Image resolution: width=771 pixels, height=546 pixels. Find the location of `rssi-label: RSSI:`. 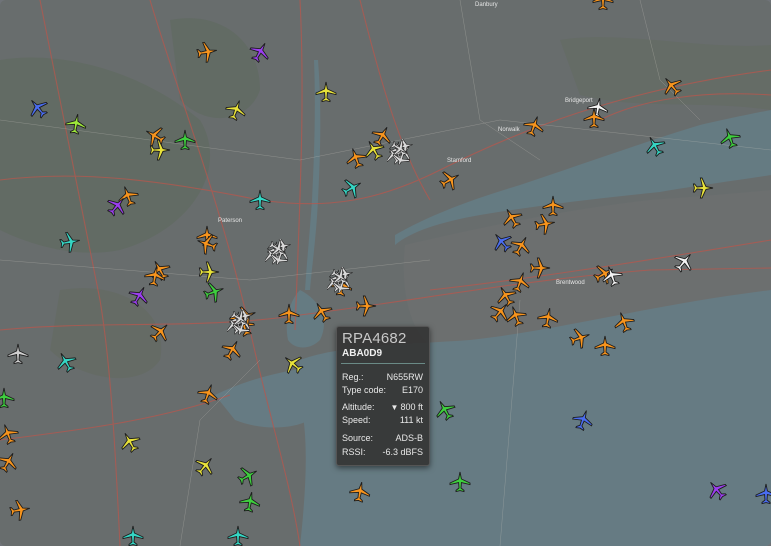

rssi-label: RSSI: is located at coordinates (354, 452).